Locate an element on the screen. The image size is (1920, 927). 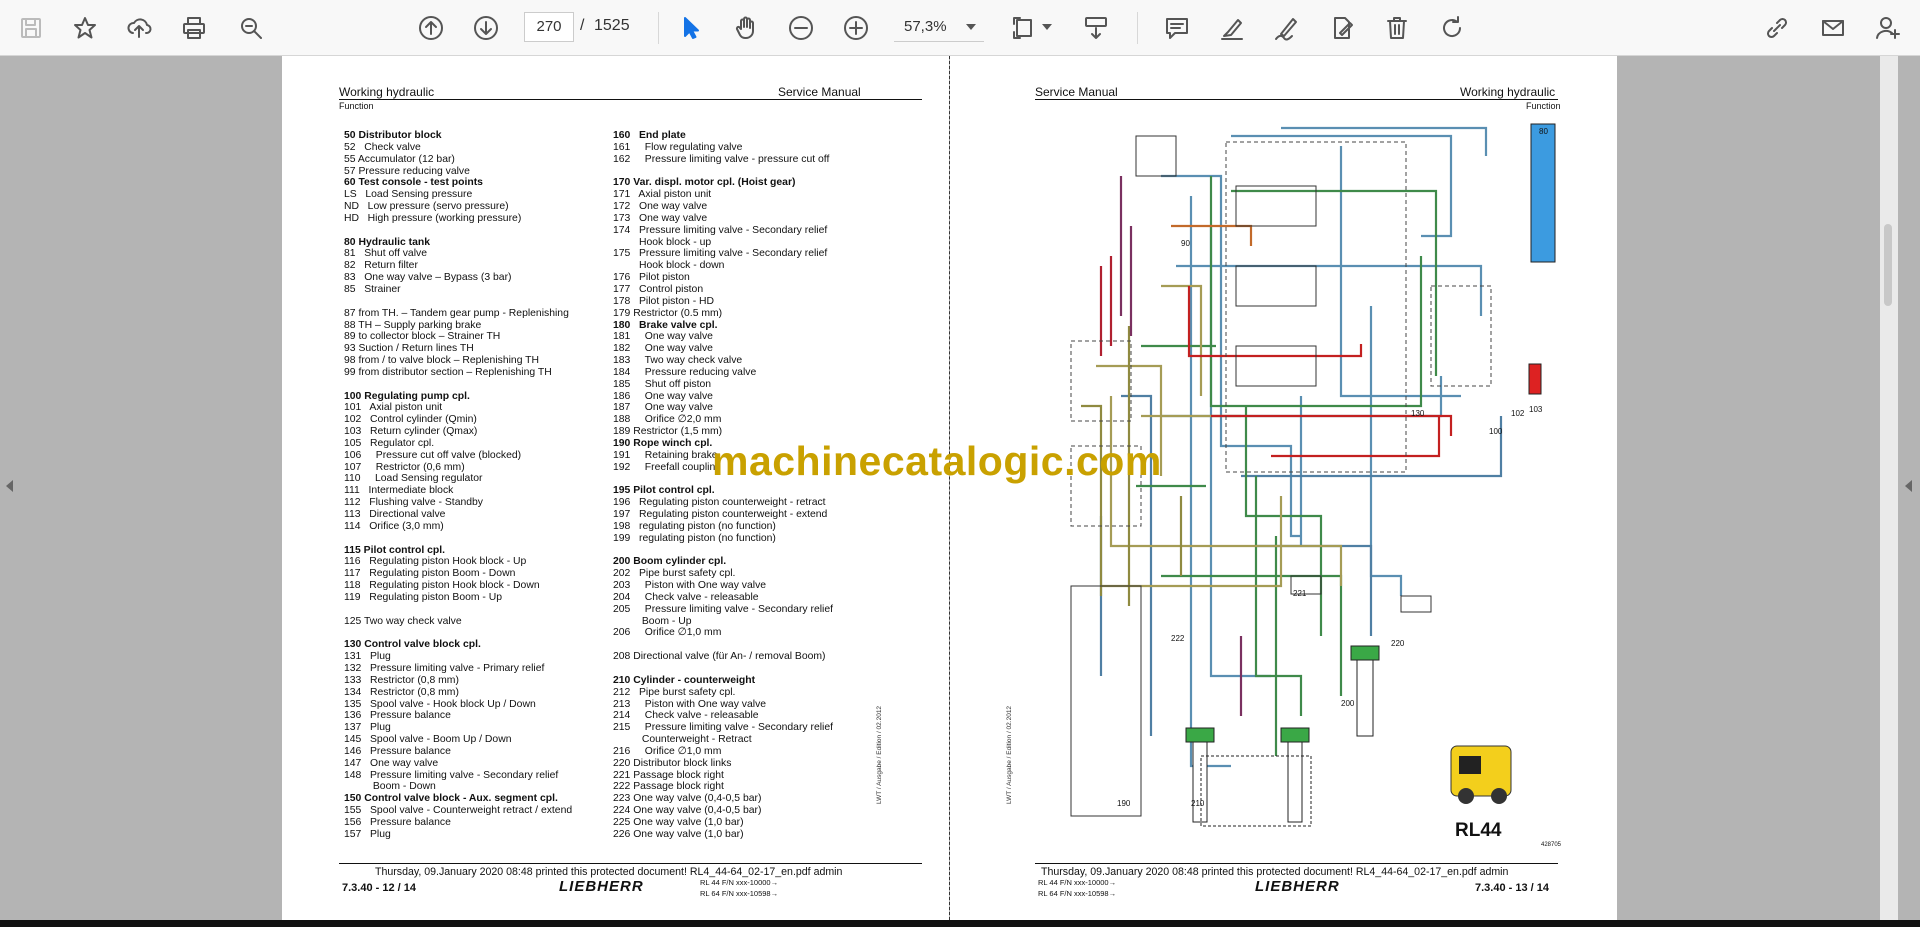
legend-entry: 102 Control cylinder (Qmin) is located at coordinates (410, 420).